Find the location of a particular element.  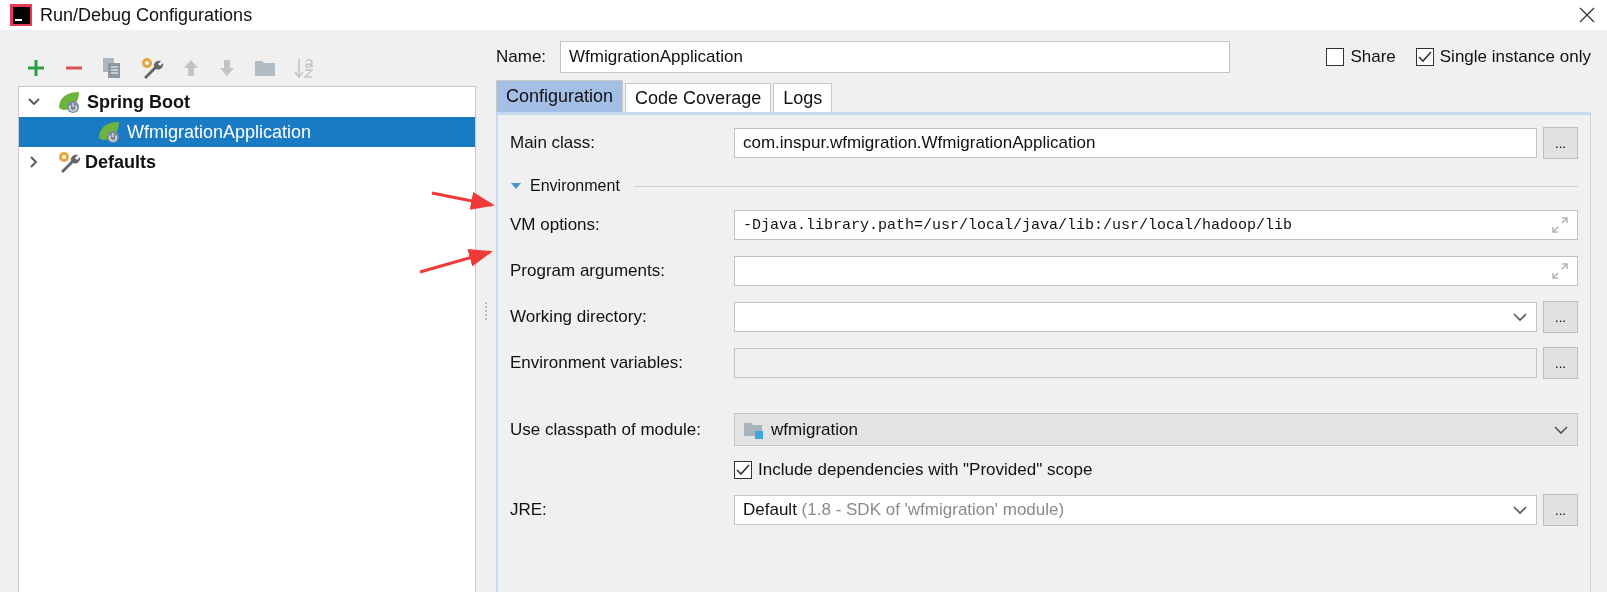

checkbox-label: Include dependencies with "Provided" scope is located at coordinates (925, 470).